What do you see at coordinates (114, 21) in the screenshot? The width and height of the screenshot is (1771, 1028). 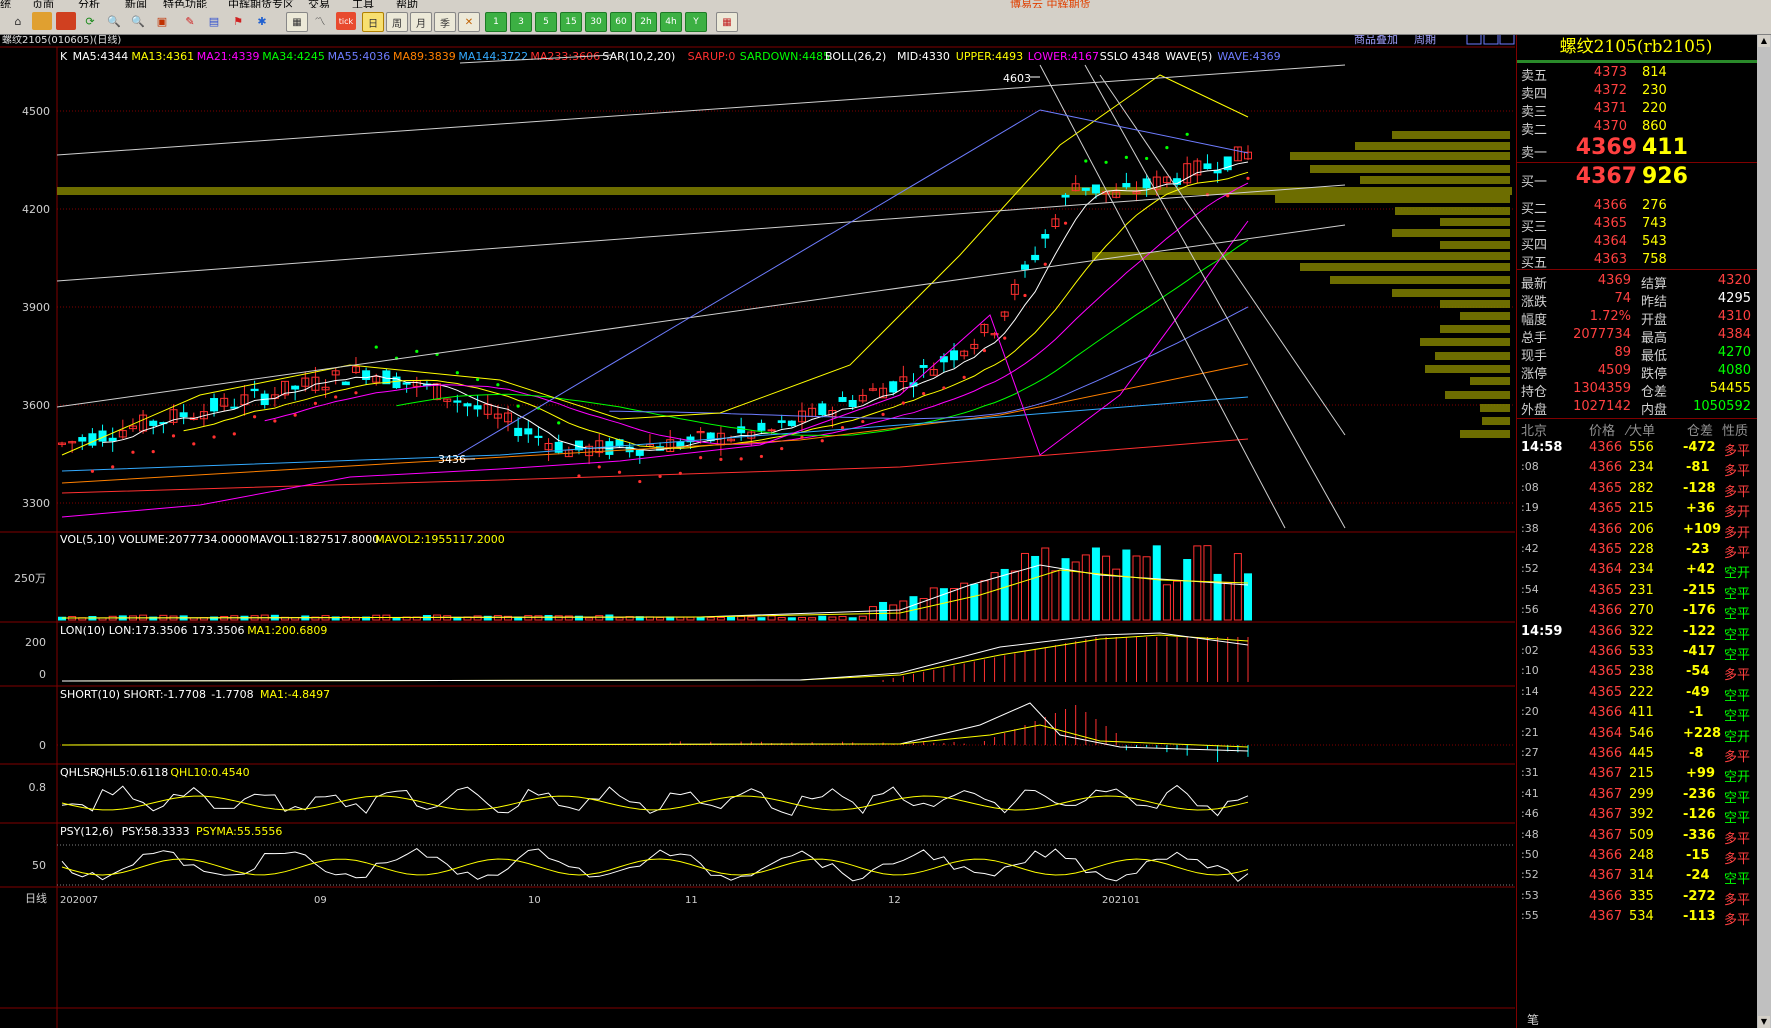 I see `zoom-in-icon: 🔍` at bounding box center [114, 21].